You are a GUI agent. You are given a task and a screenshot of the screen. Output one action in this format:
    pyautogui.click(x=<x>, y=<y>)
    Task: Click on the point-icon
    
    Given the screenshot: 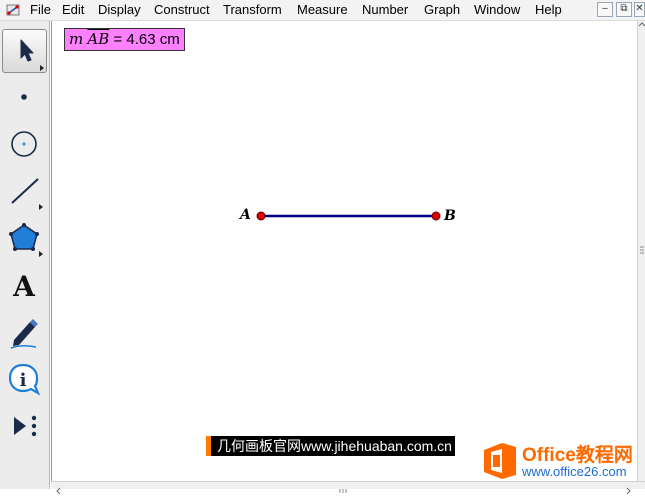 What is the action you would take?
    pyautogui.click(x=24, y=97)
    